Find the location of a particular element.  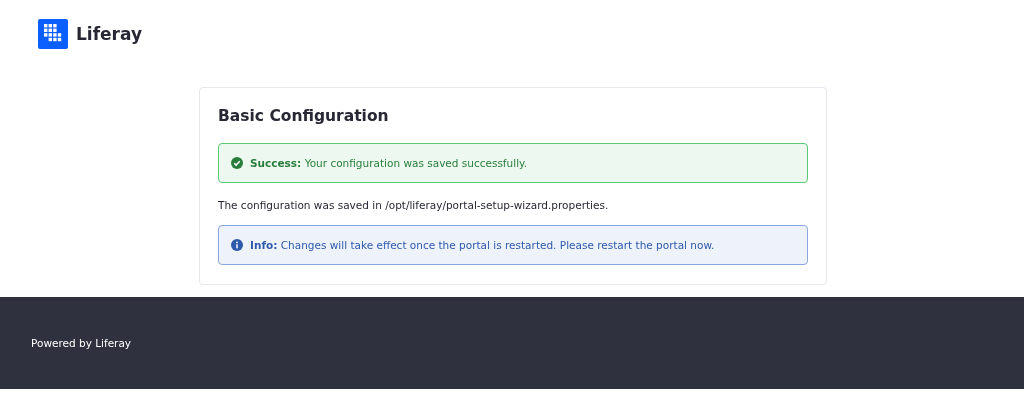

alert-message: Success: Your configuration was saved successfully. is located at coordinates (389, 163).